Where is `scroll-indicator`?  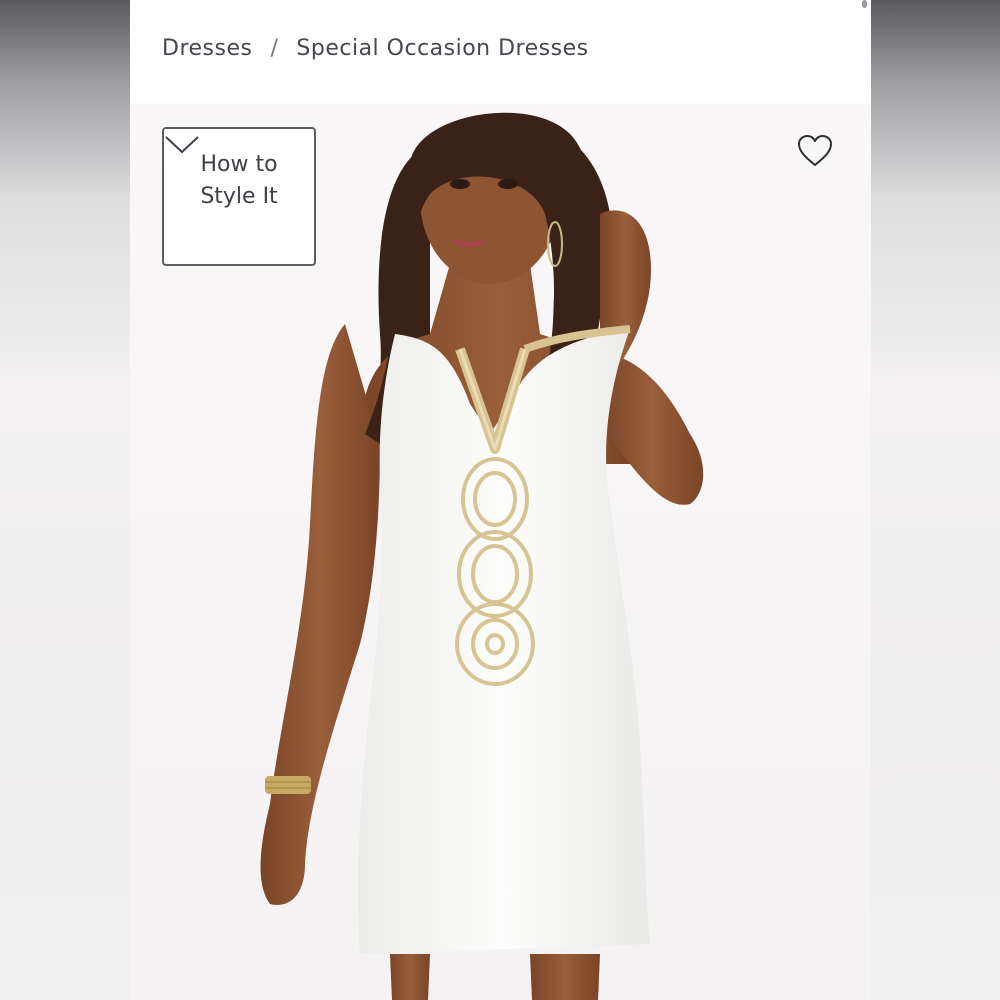
scroll-indicator is located at coordinates (864, 4).